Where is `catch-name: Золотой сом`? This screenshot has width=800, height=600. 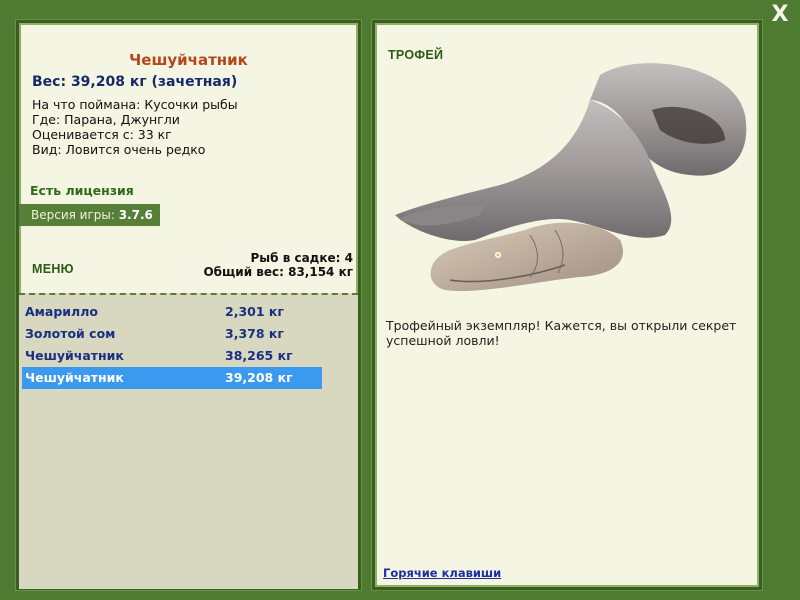 catch-name: Золотой сом is located at coordinates (70, 333).